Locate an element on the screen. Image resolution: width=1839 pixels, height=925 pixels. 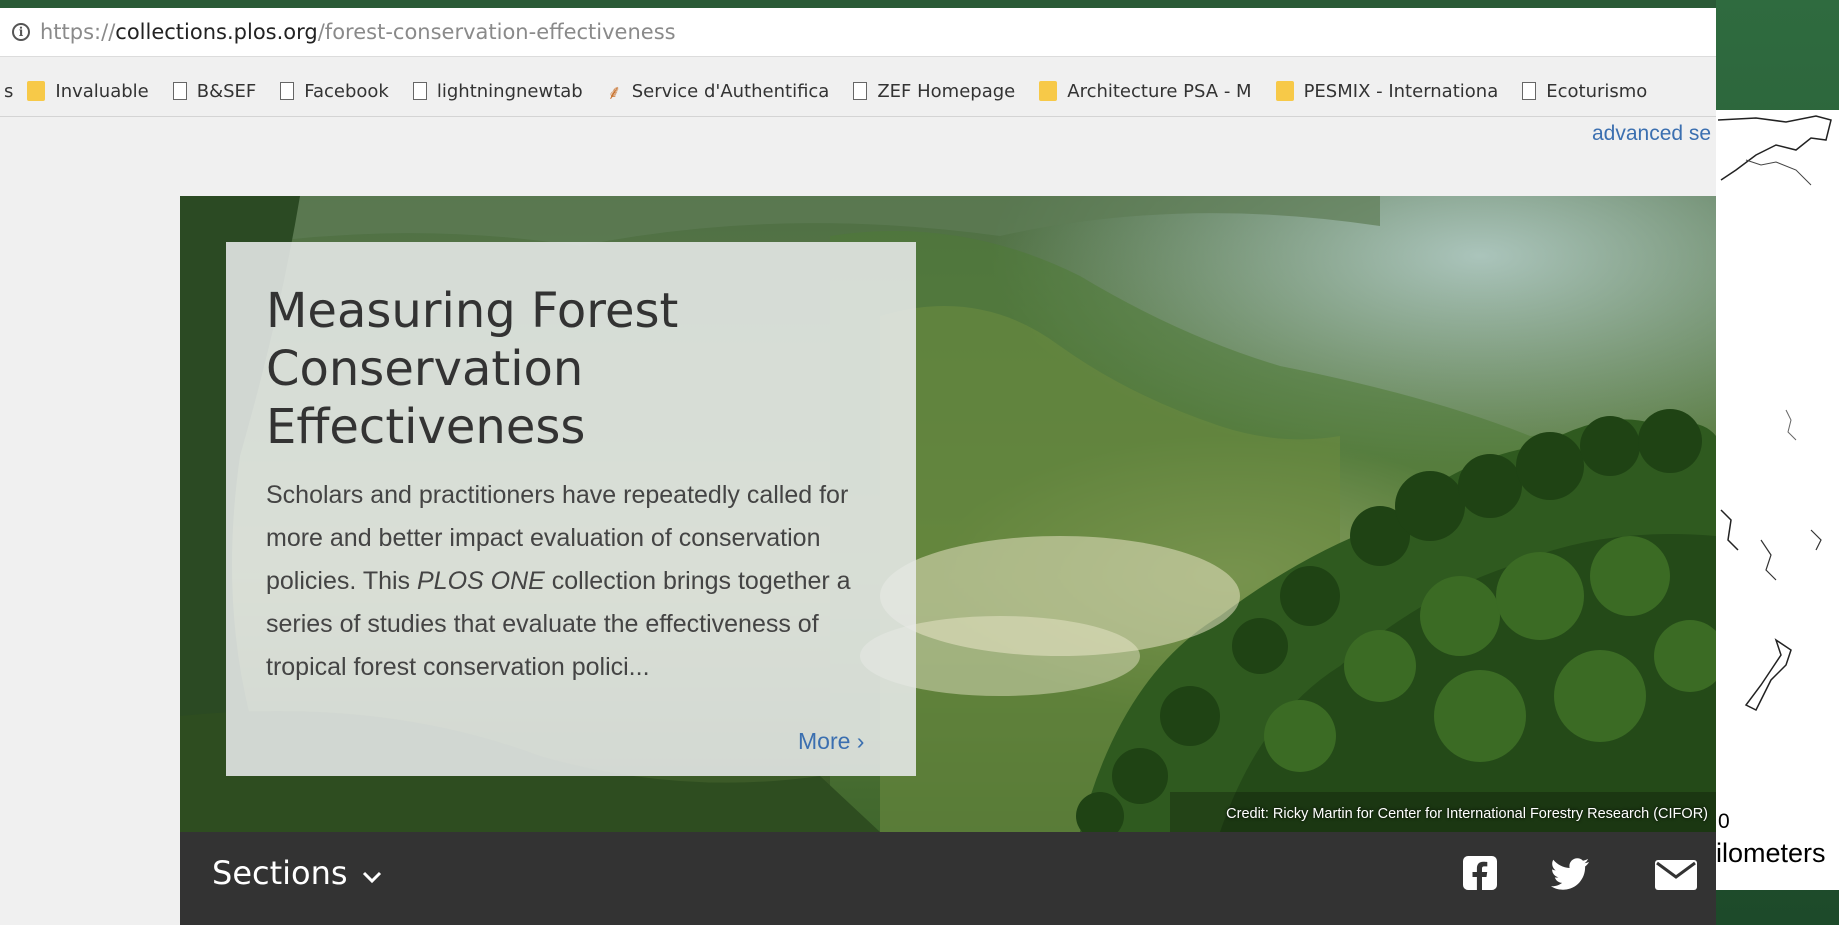
advanced-search-link: advanced se is located at coordinates (1651, 134).